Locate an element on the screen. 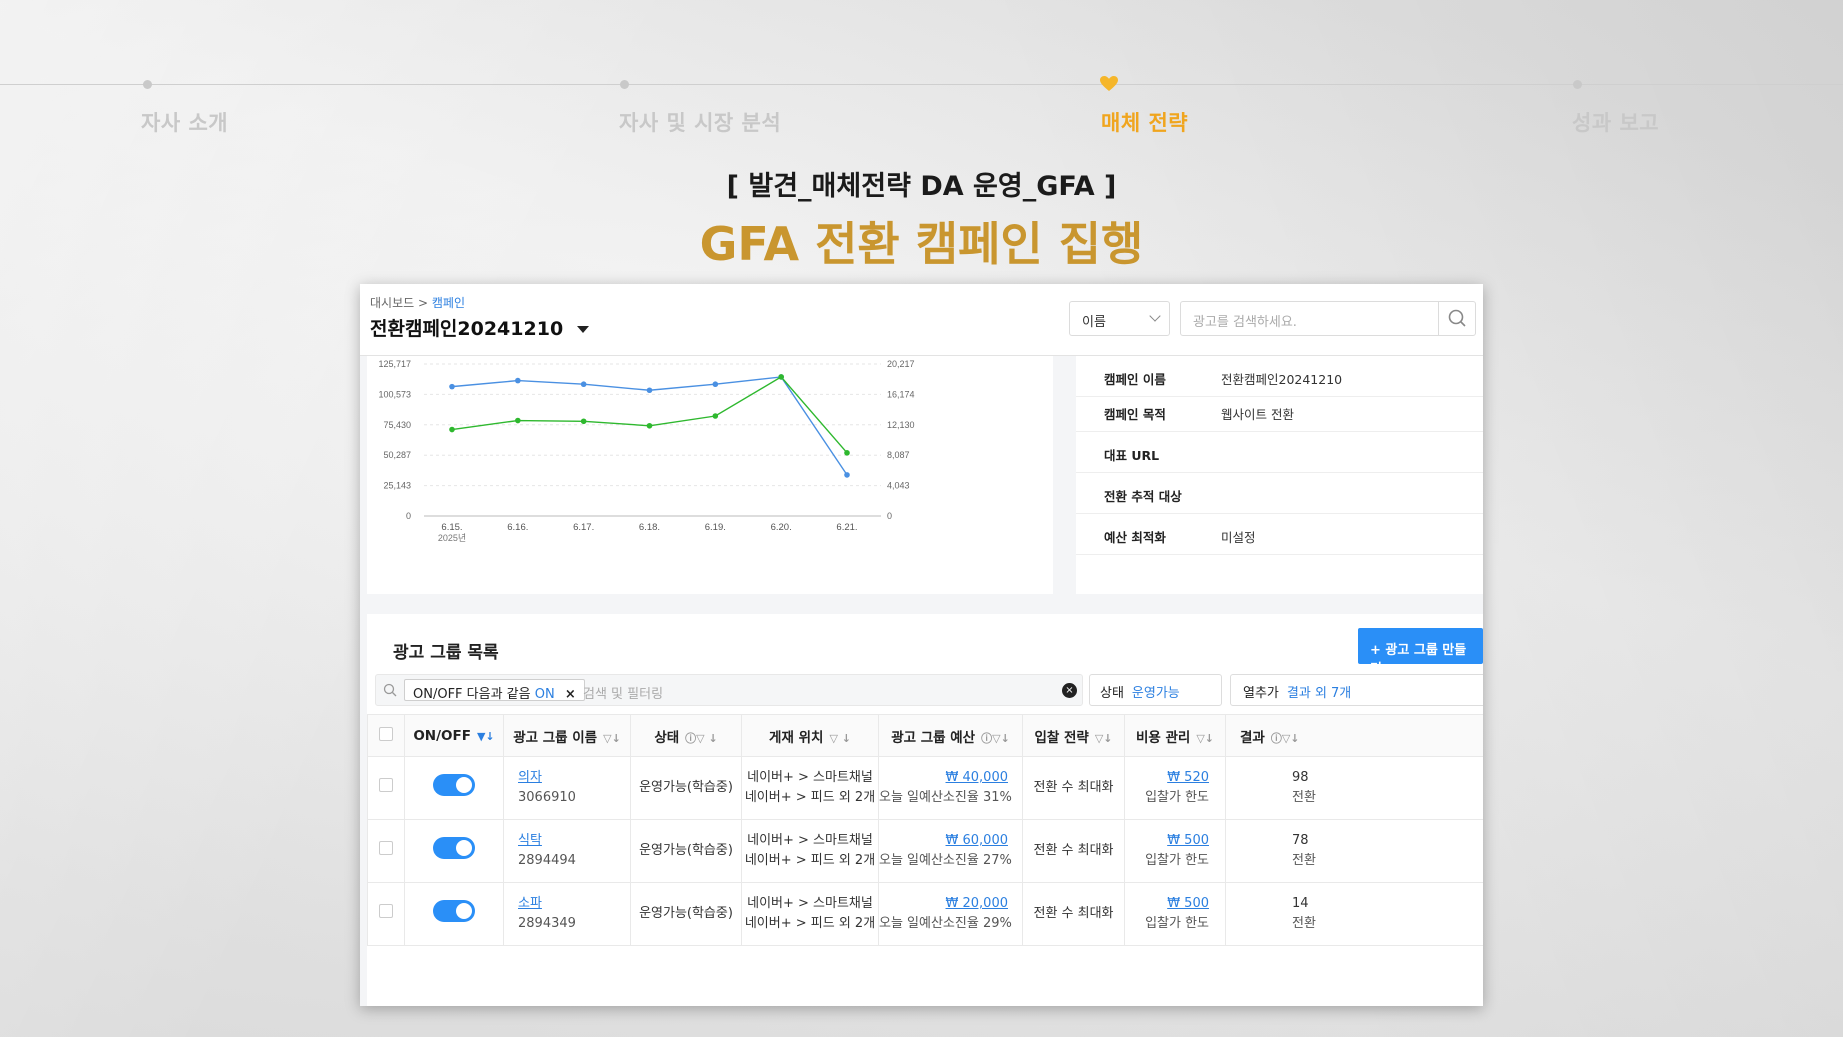  step-label: 자사 소개 is located at coordinates (184, 122).